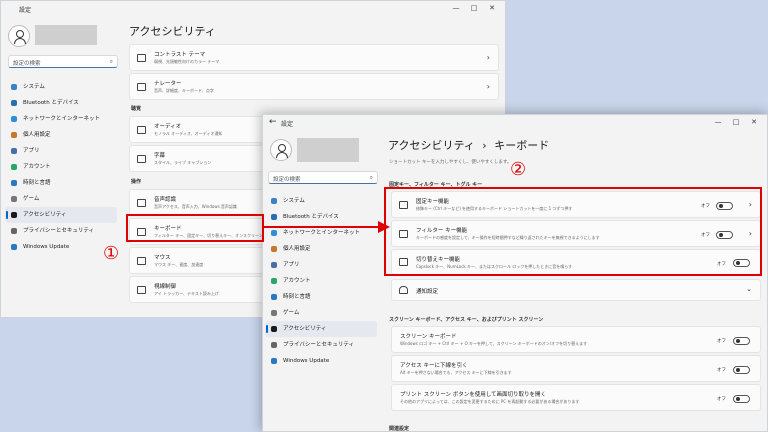  What do you see at coordinates (466, 320) in the screenshot?
I see `section-heading-screen-keyboard: スクリーン キーボード、アクセス キー、およびプリント スクリーン` at bounding box center [466, 320].